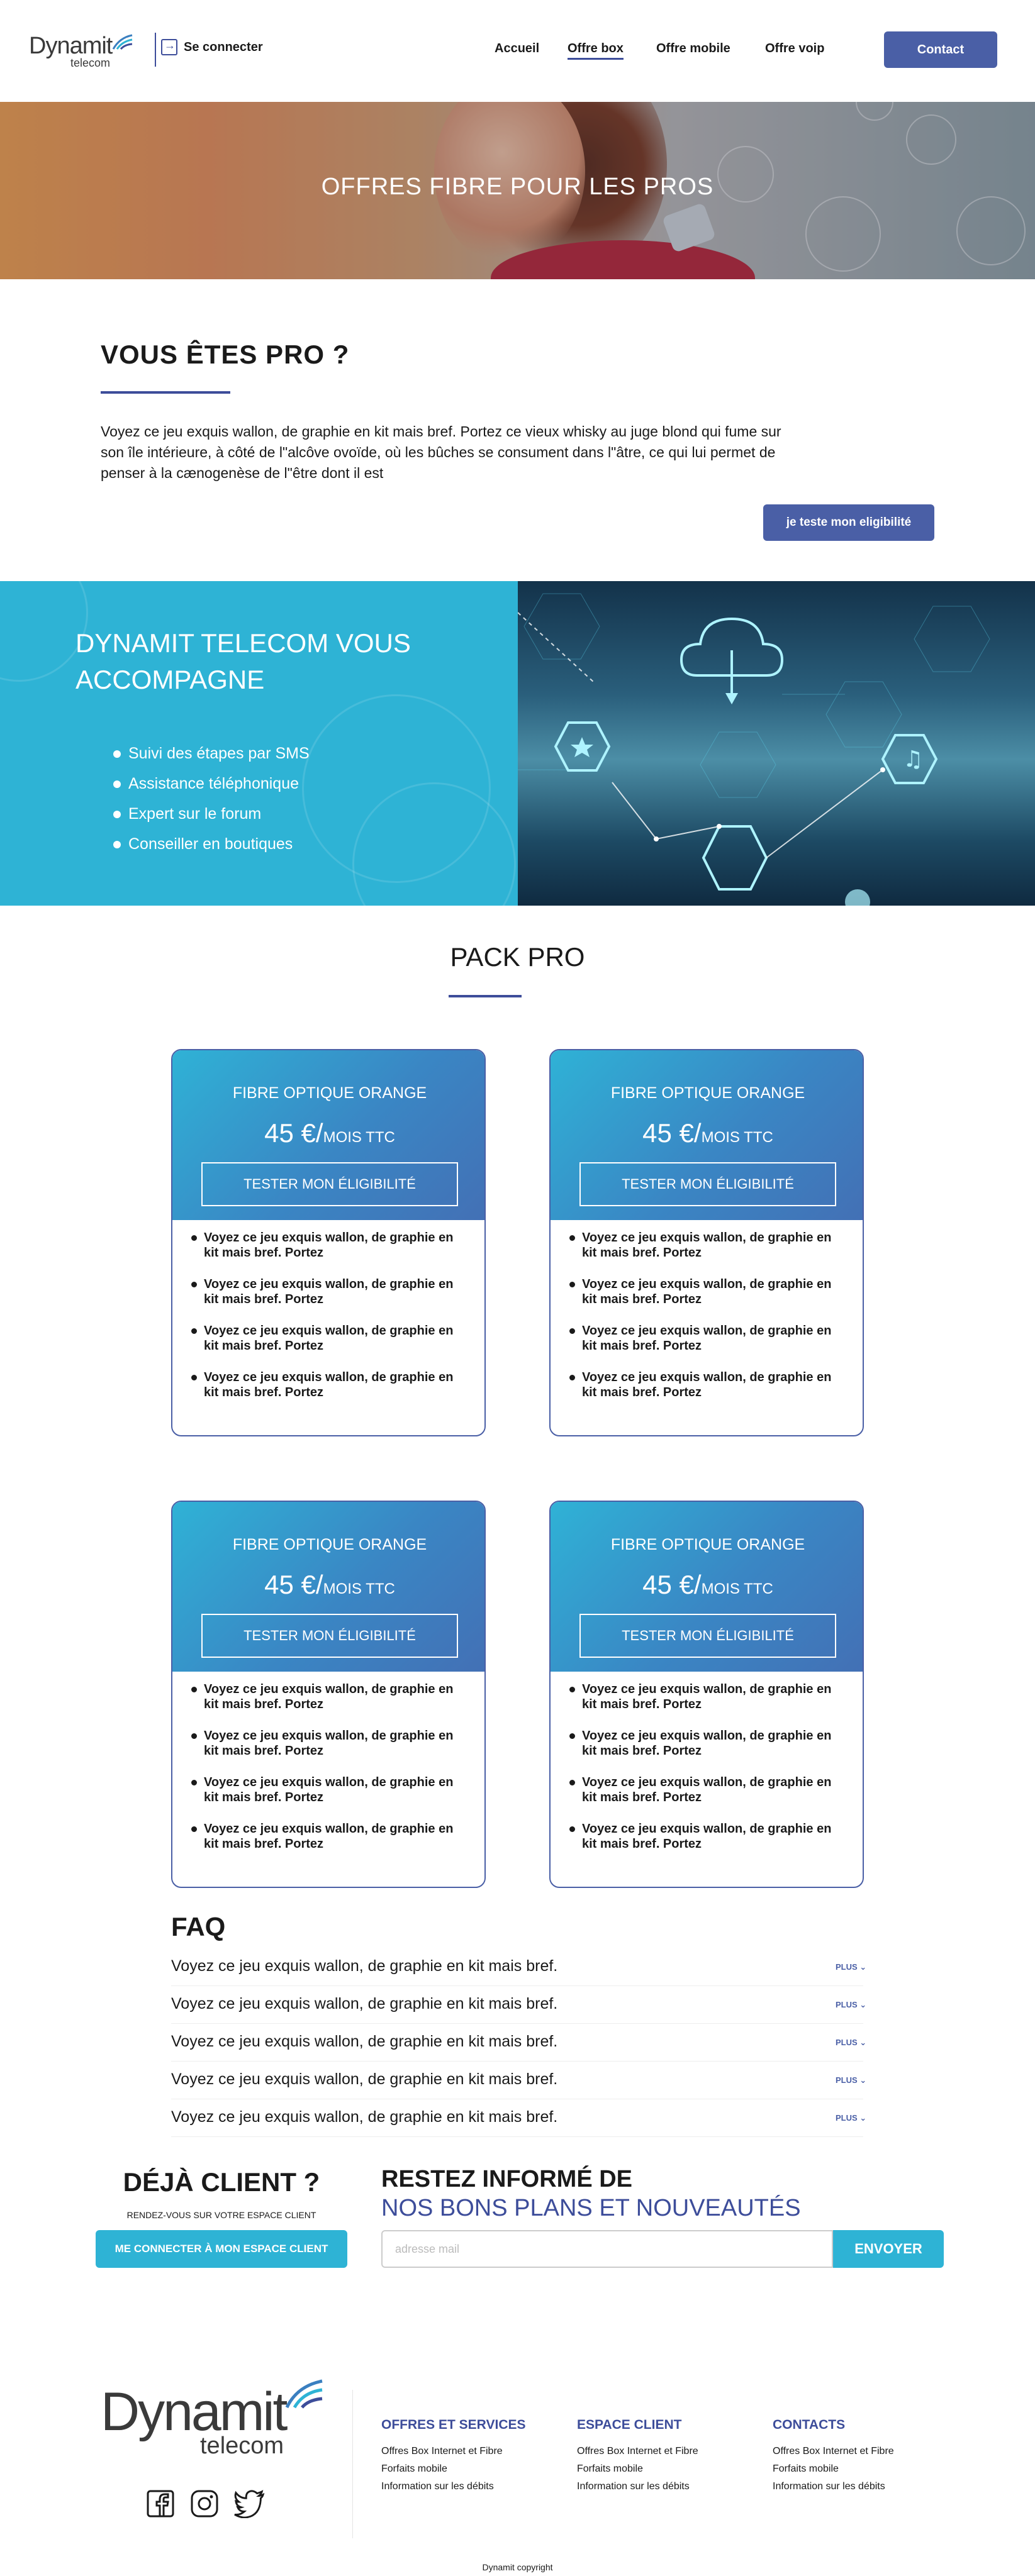 Image resolution: width=1035 pixels, height=2576 pixels. What do you see at coordinates (794, 49) in the screenshot?
I see `nav-offre-voip: Offre voip` at bounding box center [794, 49].